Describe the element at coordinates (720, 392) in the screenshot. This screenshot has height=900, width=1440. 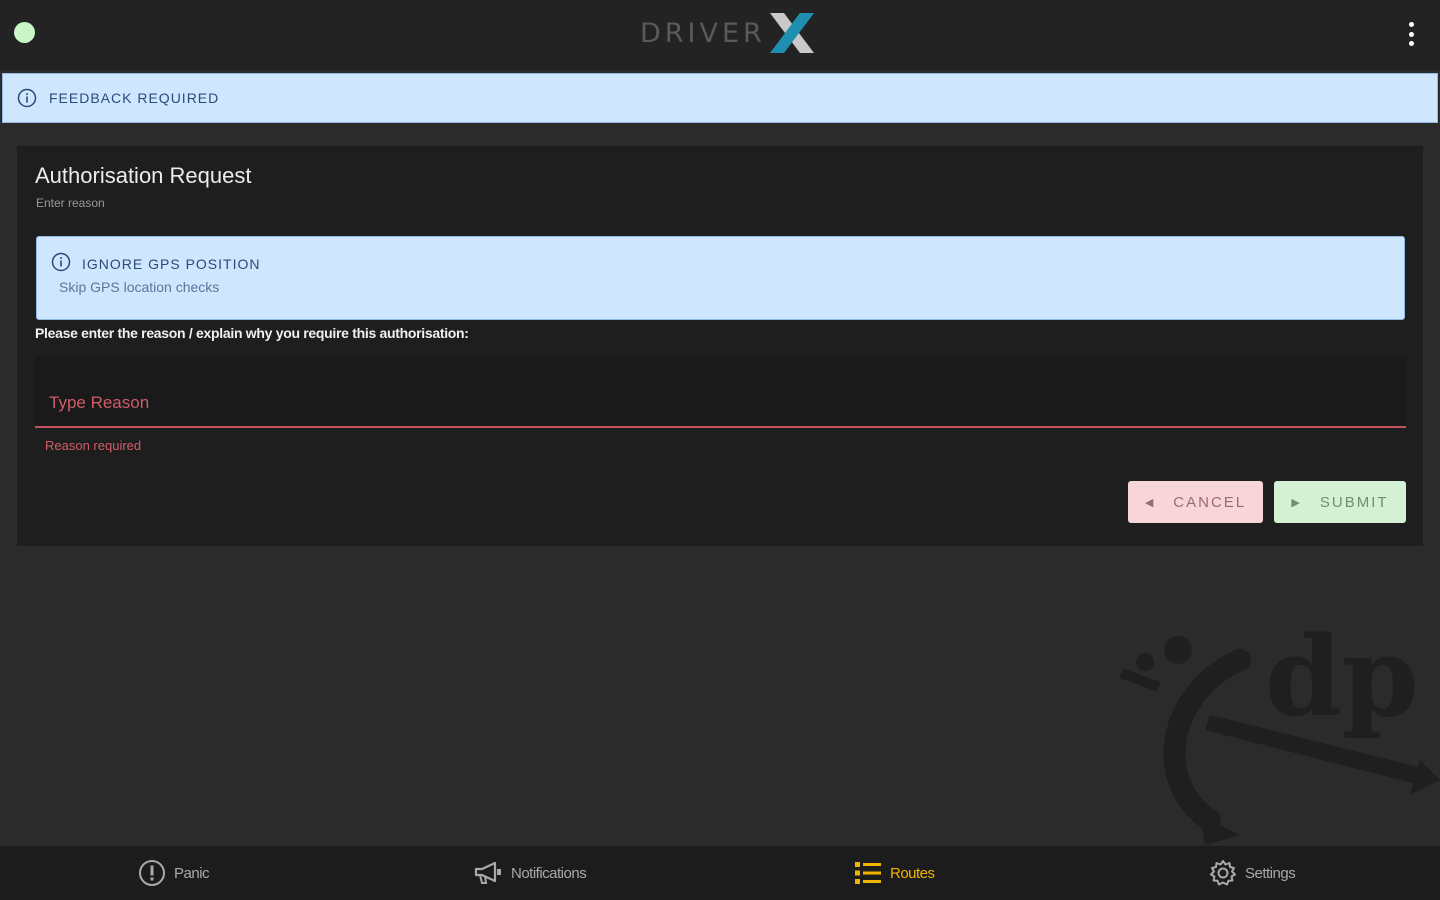
I see `reason-input` at that location.